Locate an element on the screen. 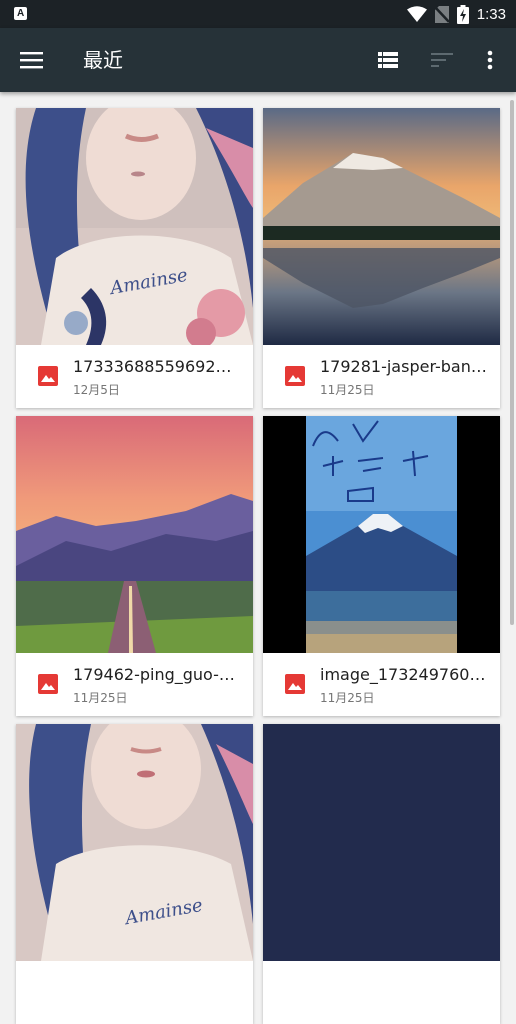 This screenshot has height=1024, width=516. list-view-button is located at coordinates (388, 60).